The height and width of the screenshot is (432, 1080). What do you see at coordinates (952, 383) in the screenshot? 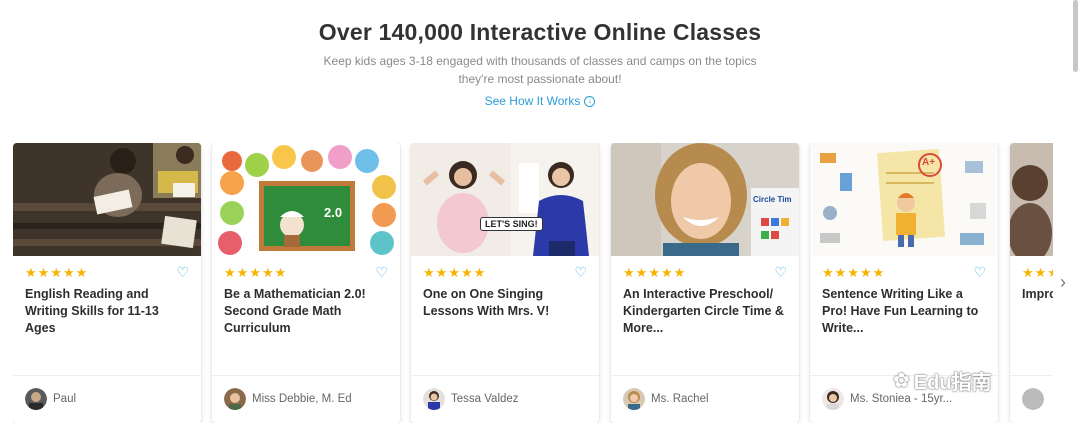
I see `watermark-text: Edu指南` at bounding box center [952, 383].